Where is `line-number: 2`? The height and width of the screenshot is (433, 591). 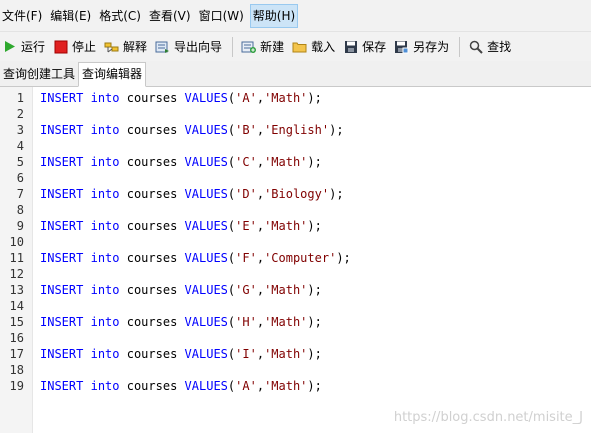 line-number: 2 is located at coordinates (20, 114).